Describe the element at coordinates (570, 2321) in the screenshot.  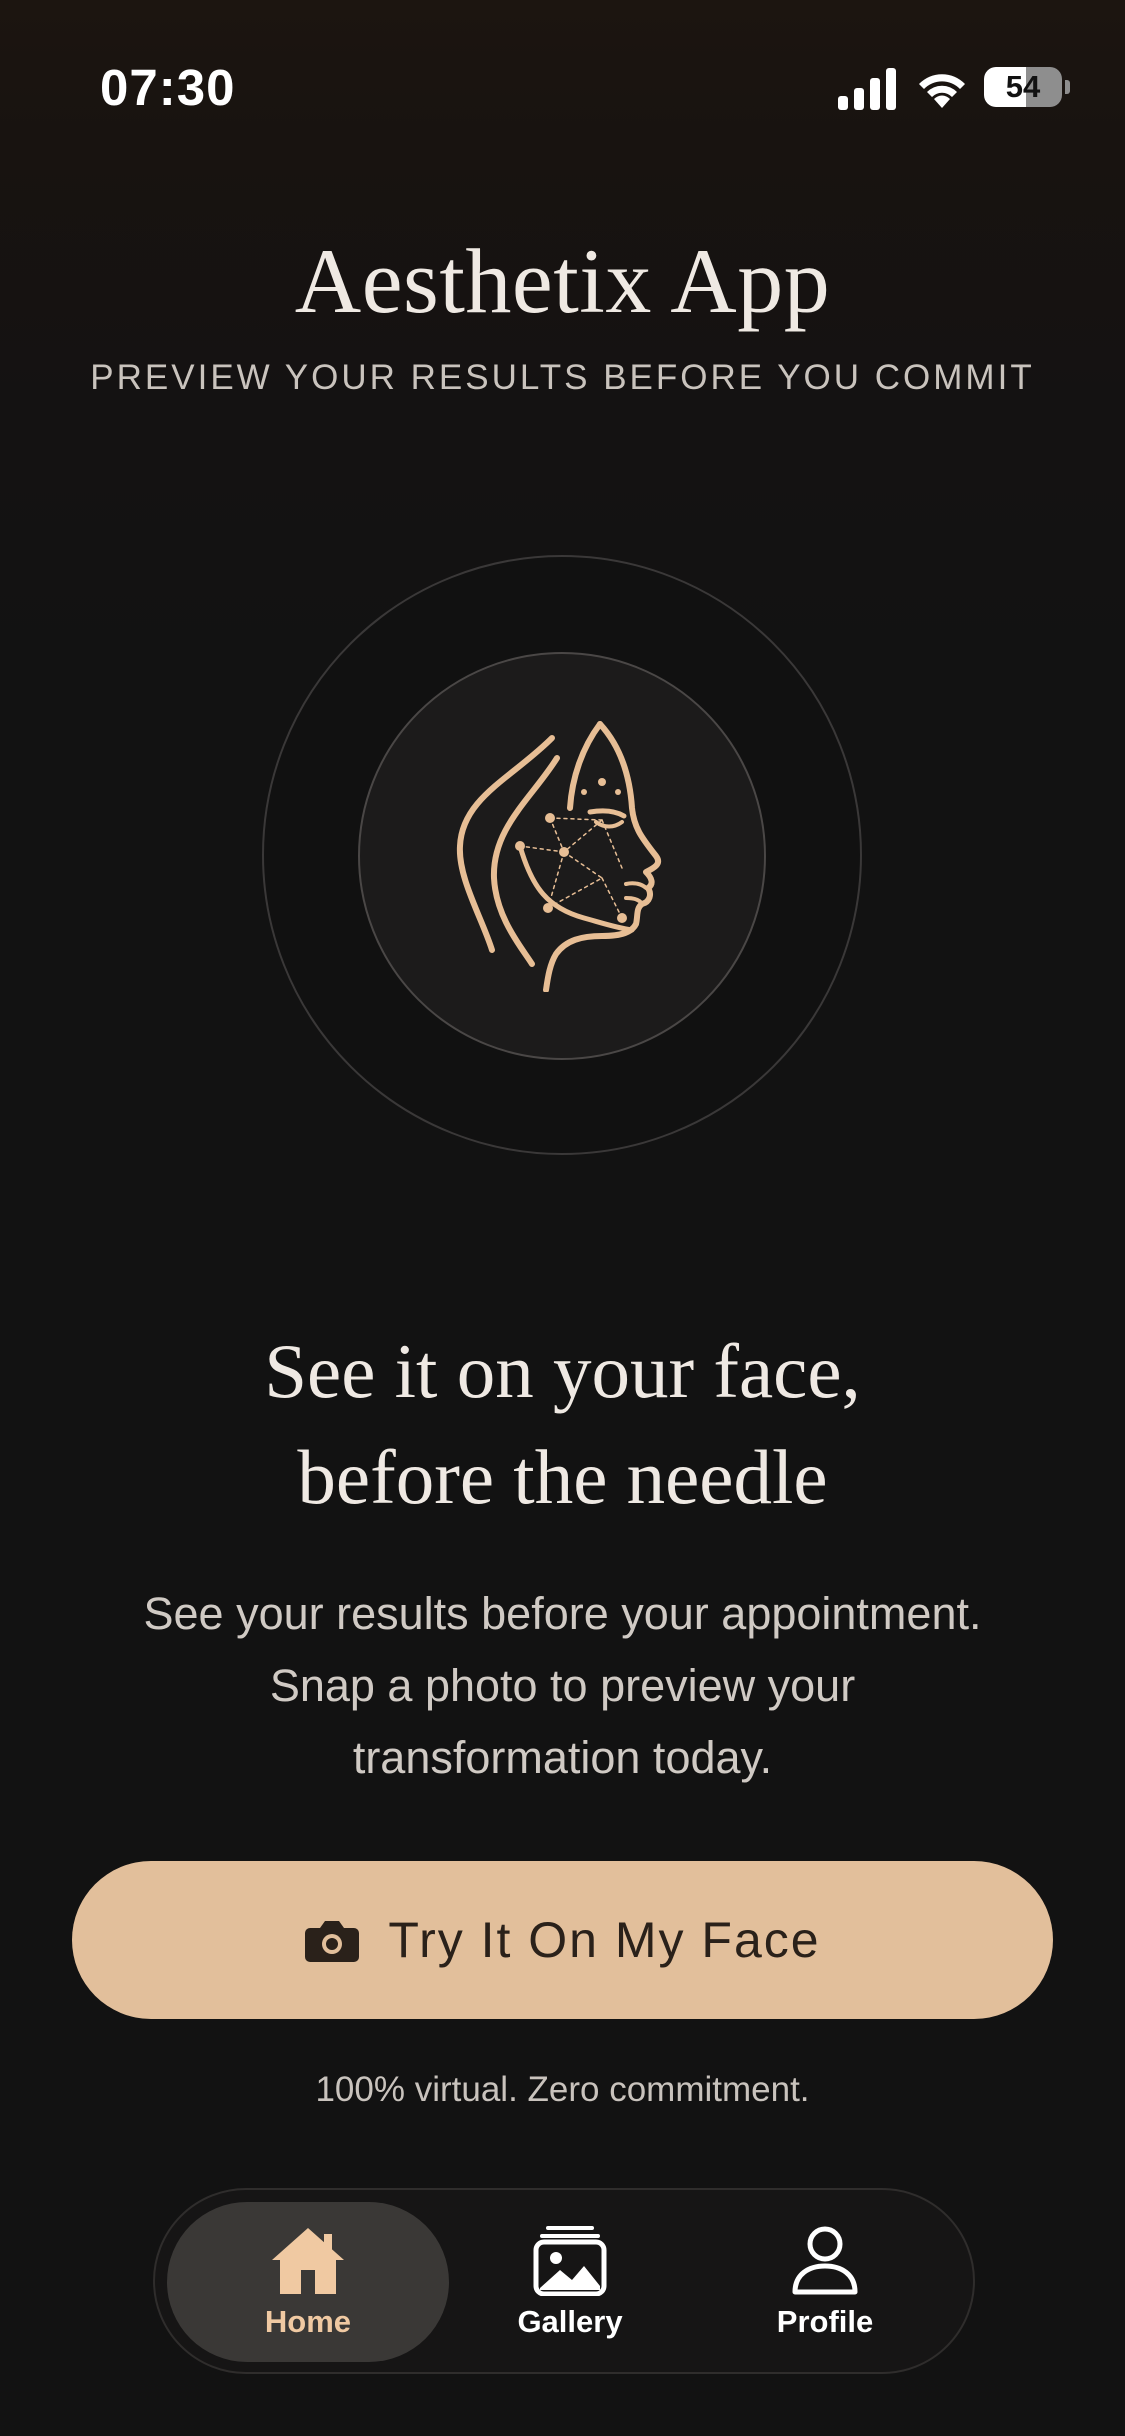
I see `tab-gallery-label: Gallery` at that location.